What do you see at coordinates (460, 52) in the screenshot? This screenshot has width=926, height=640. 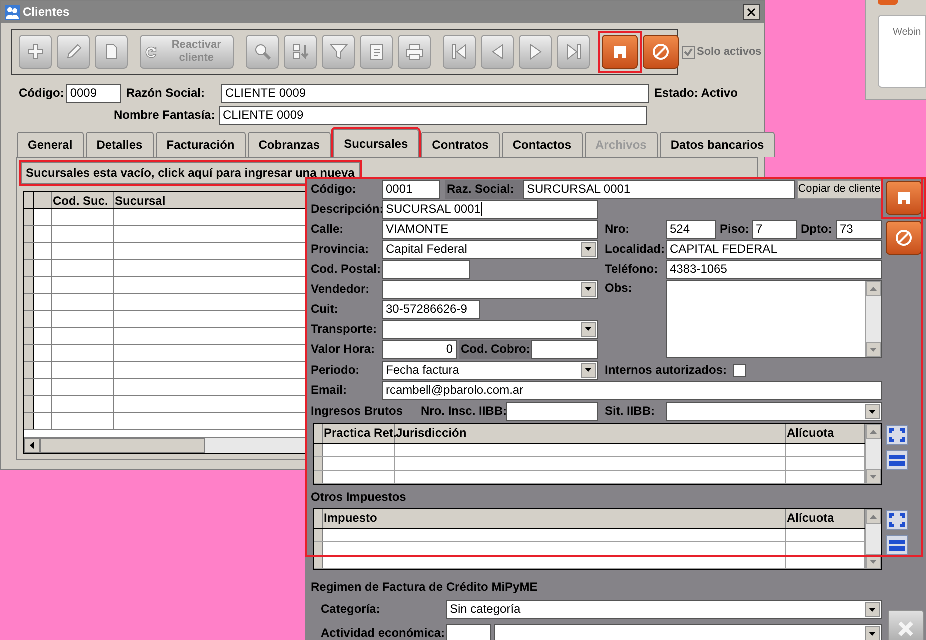 I see `skip-back-icon` at bounding box center [460, 52].